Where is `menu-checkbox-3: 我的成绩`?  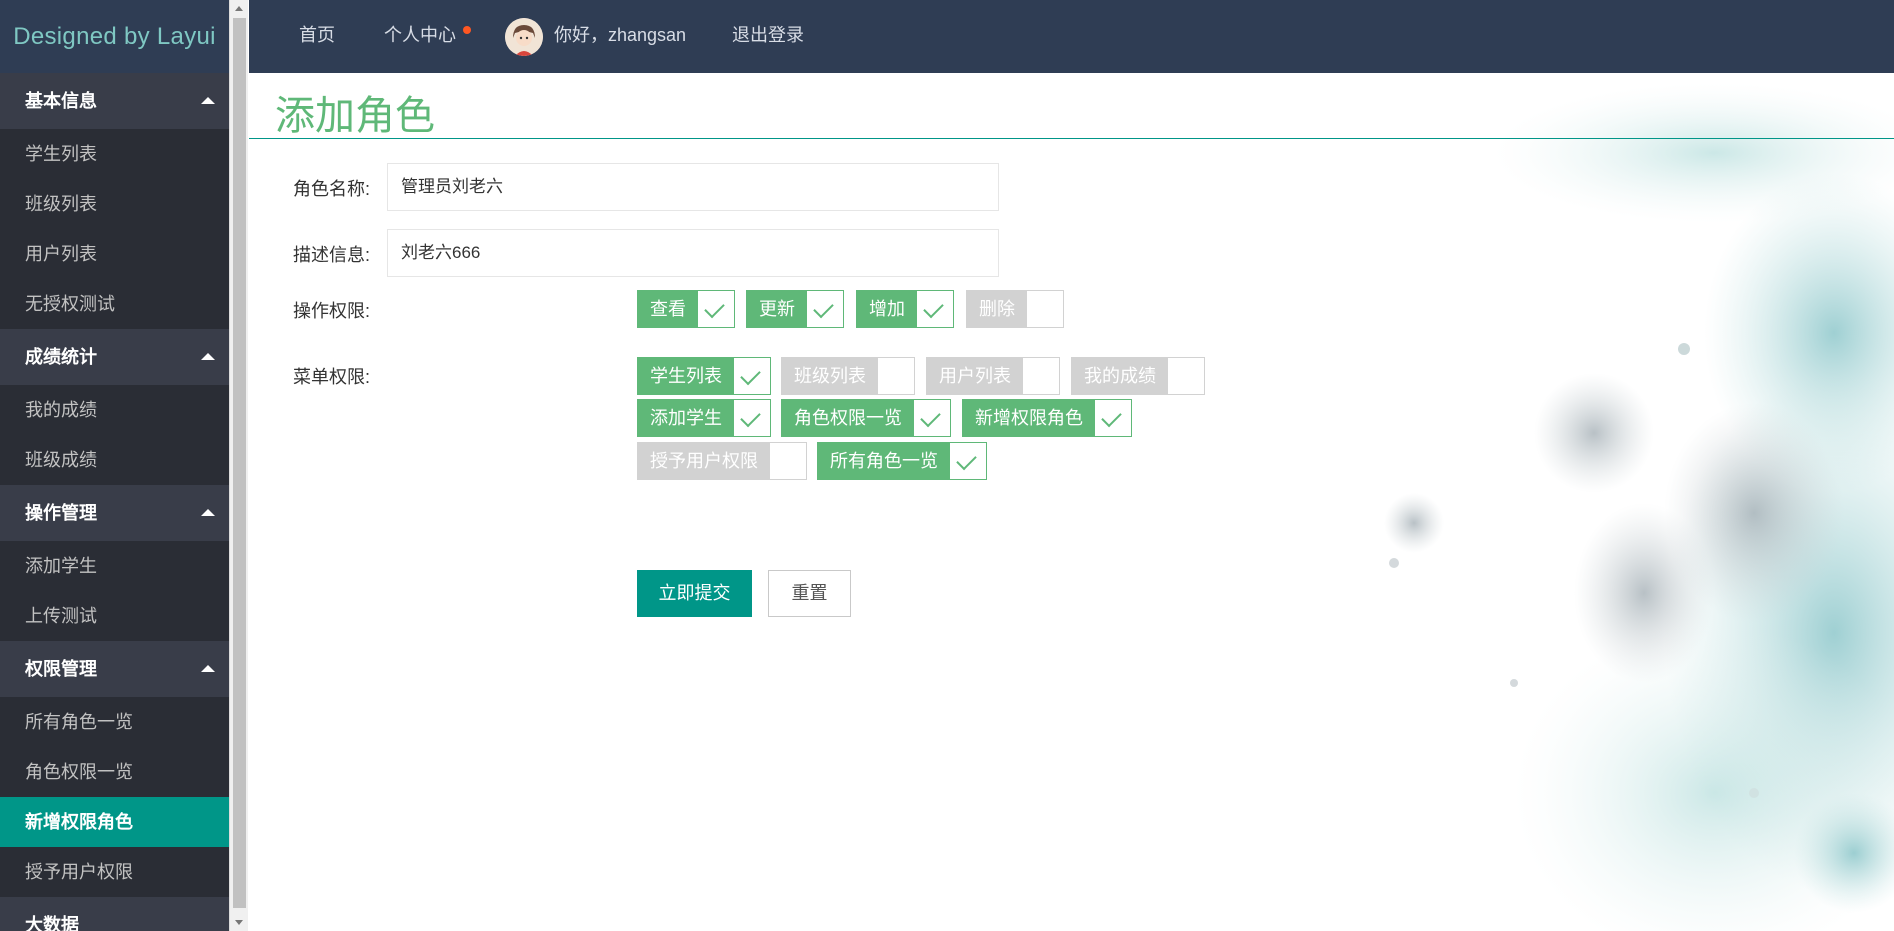 menu-checkbox-3: 我的成绩 is located at coordinates (1138, 376).